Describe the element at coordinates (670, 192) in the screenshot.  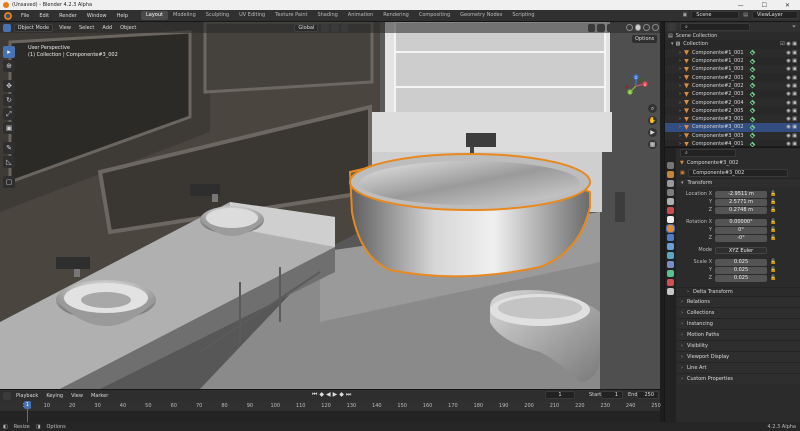
I see `view-layer-tab-icon` at that location.